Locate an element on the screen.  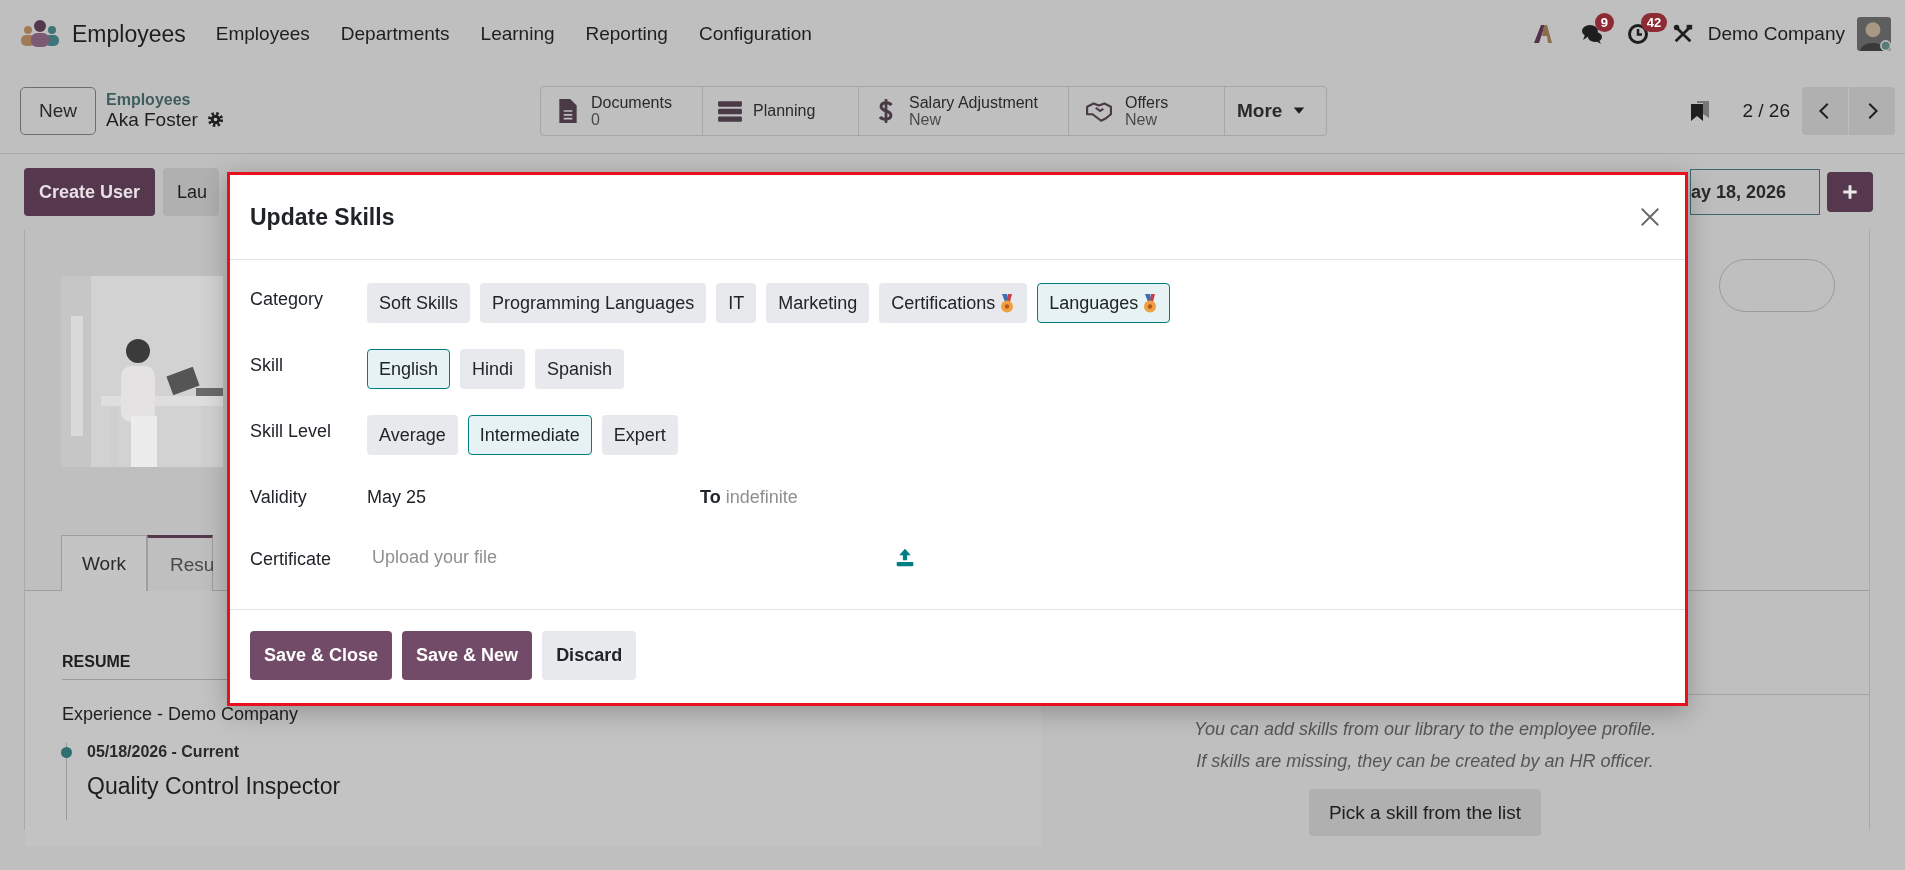
resume-group-title: Experience - Demo Company is located at coordinates (181, 714).